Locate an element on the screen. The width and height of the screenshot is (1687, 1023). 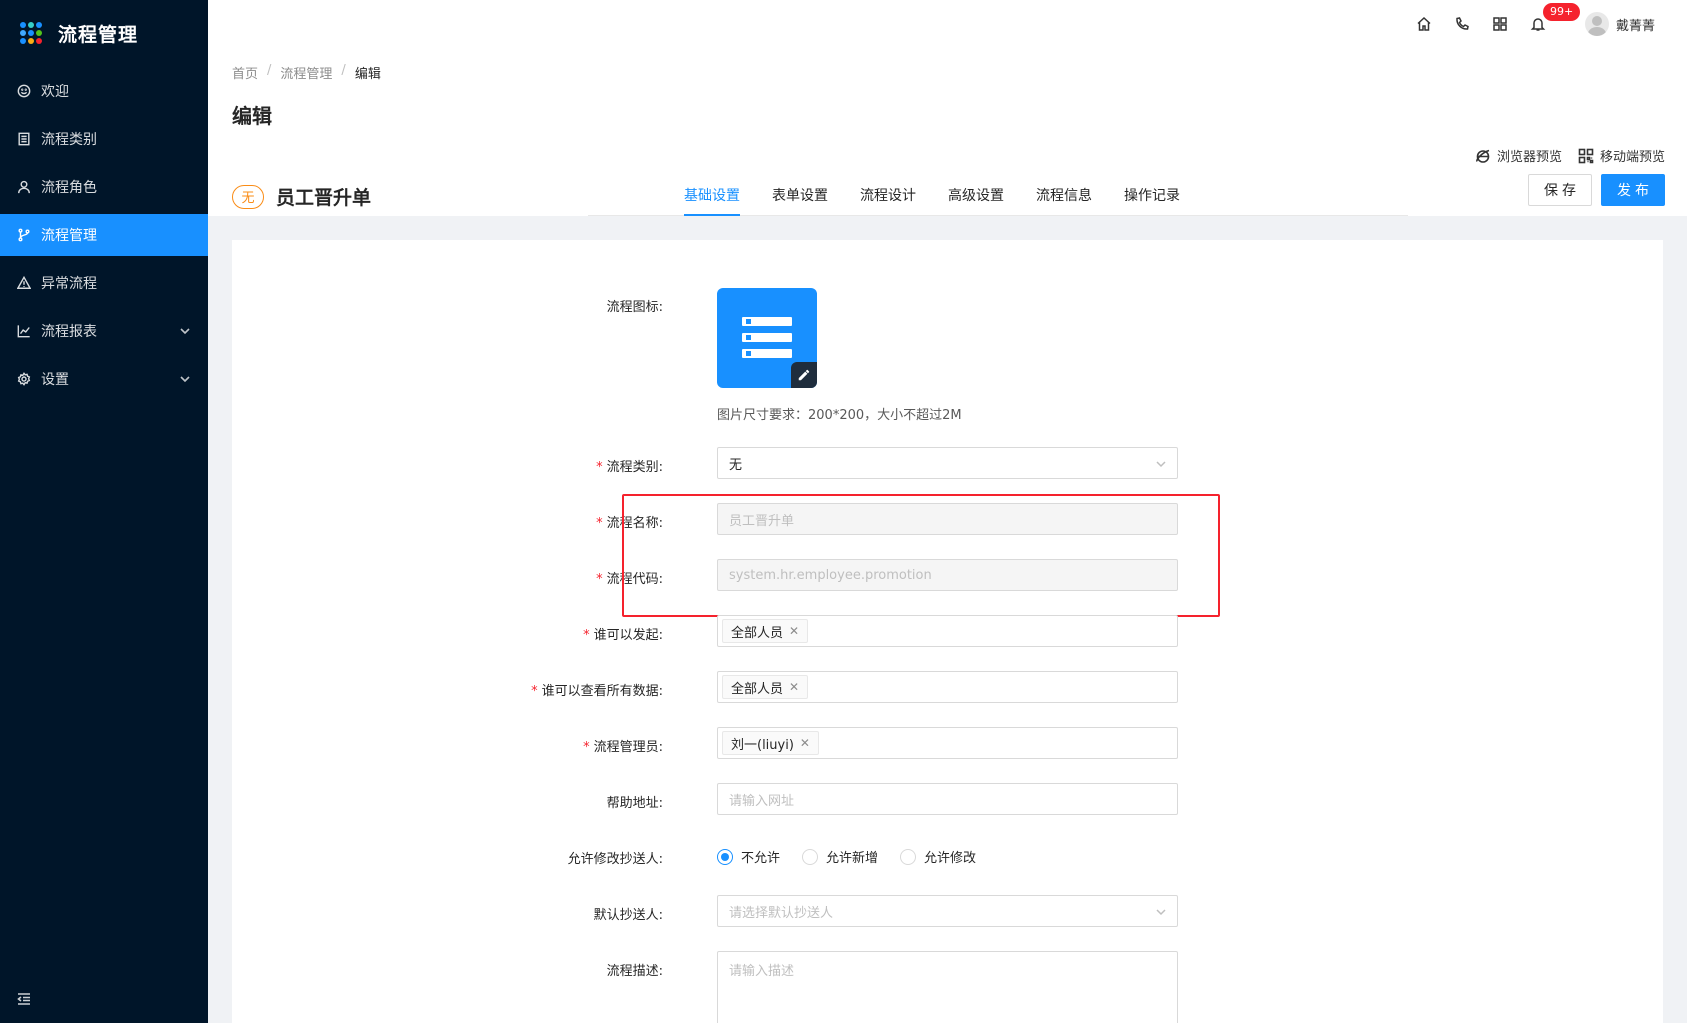
breadcrumb: 首页 / 流程管理 / 编辑 is located at coordinates (306, 72).